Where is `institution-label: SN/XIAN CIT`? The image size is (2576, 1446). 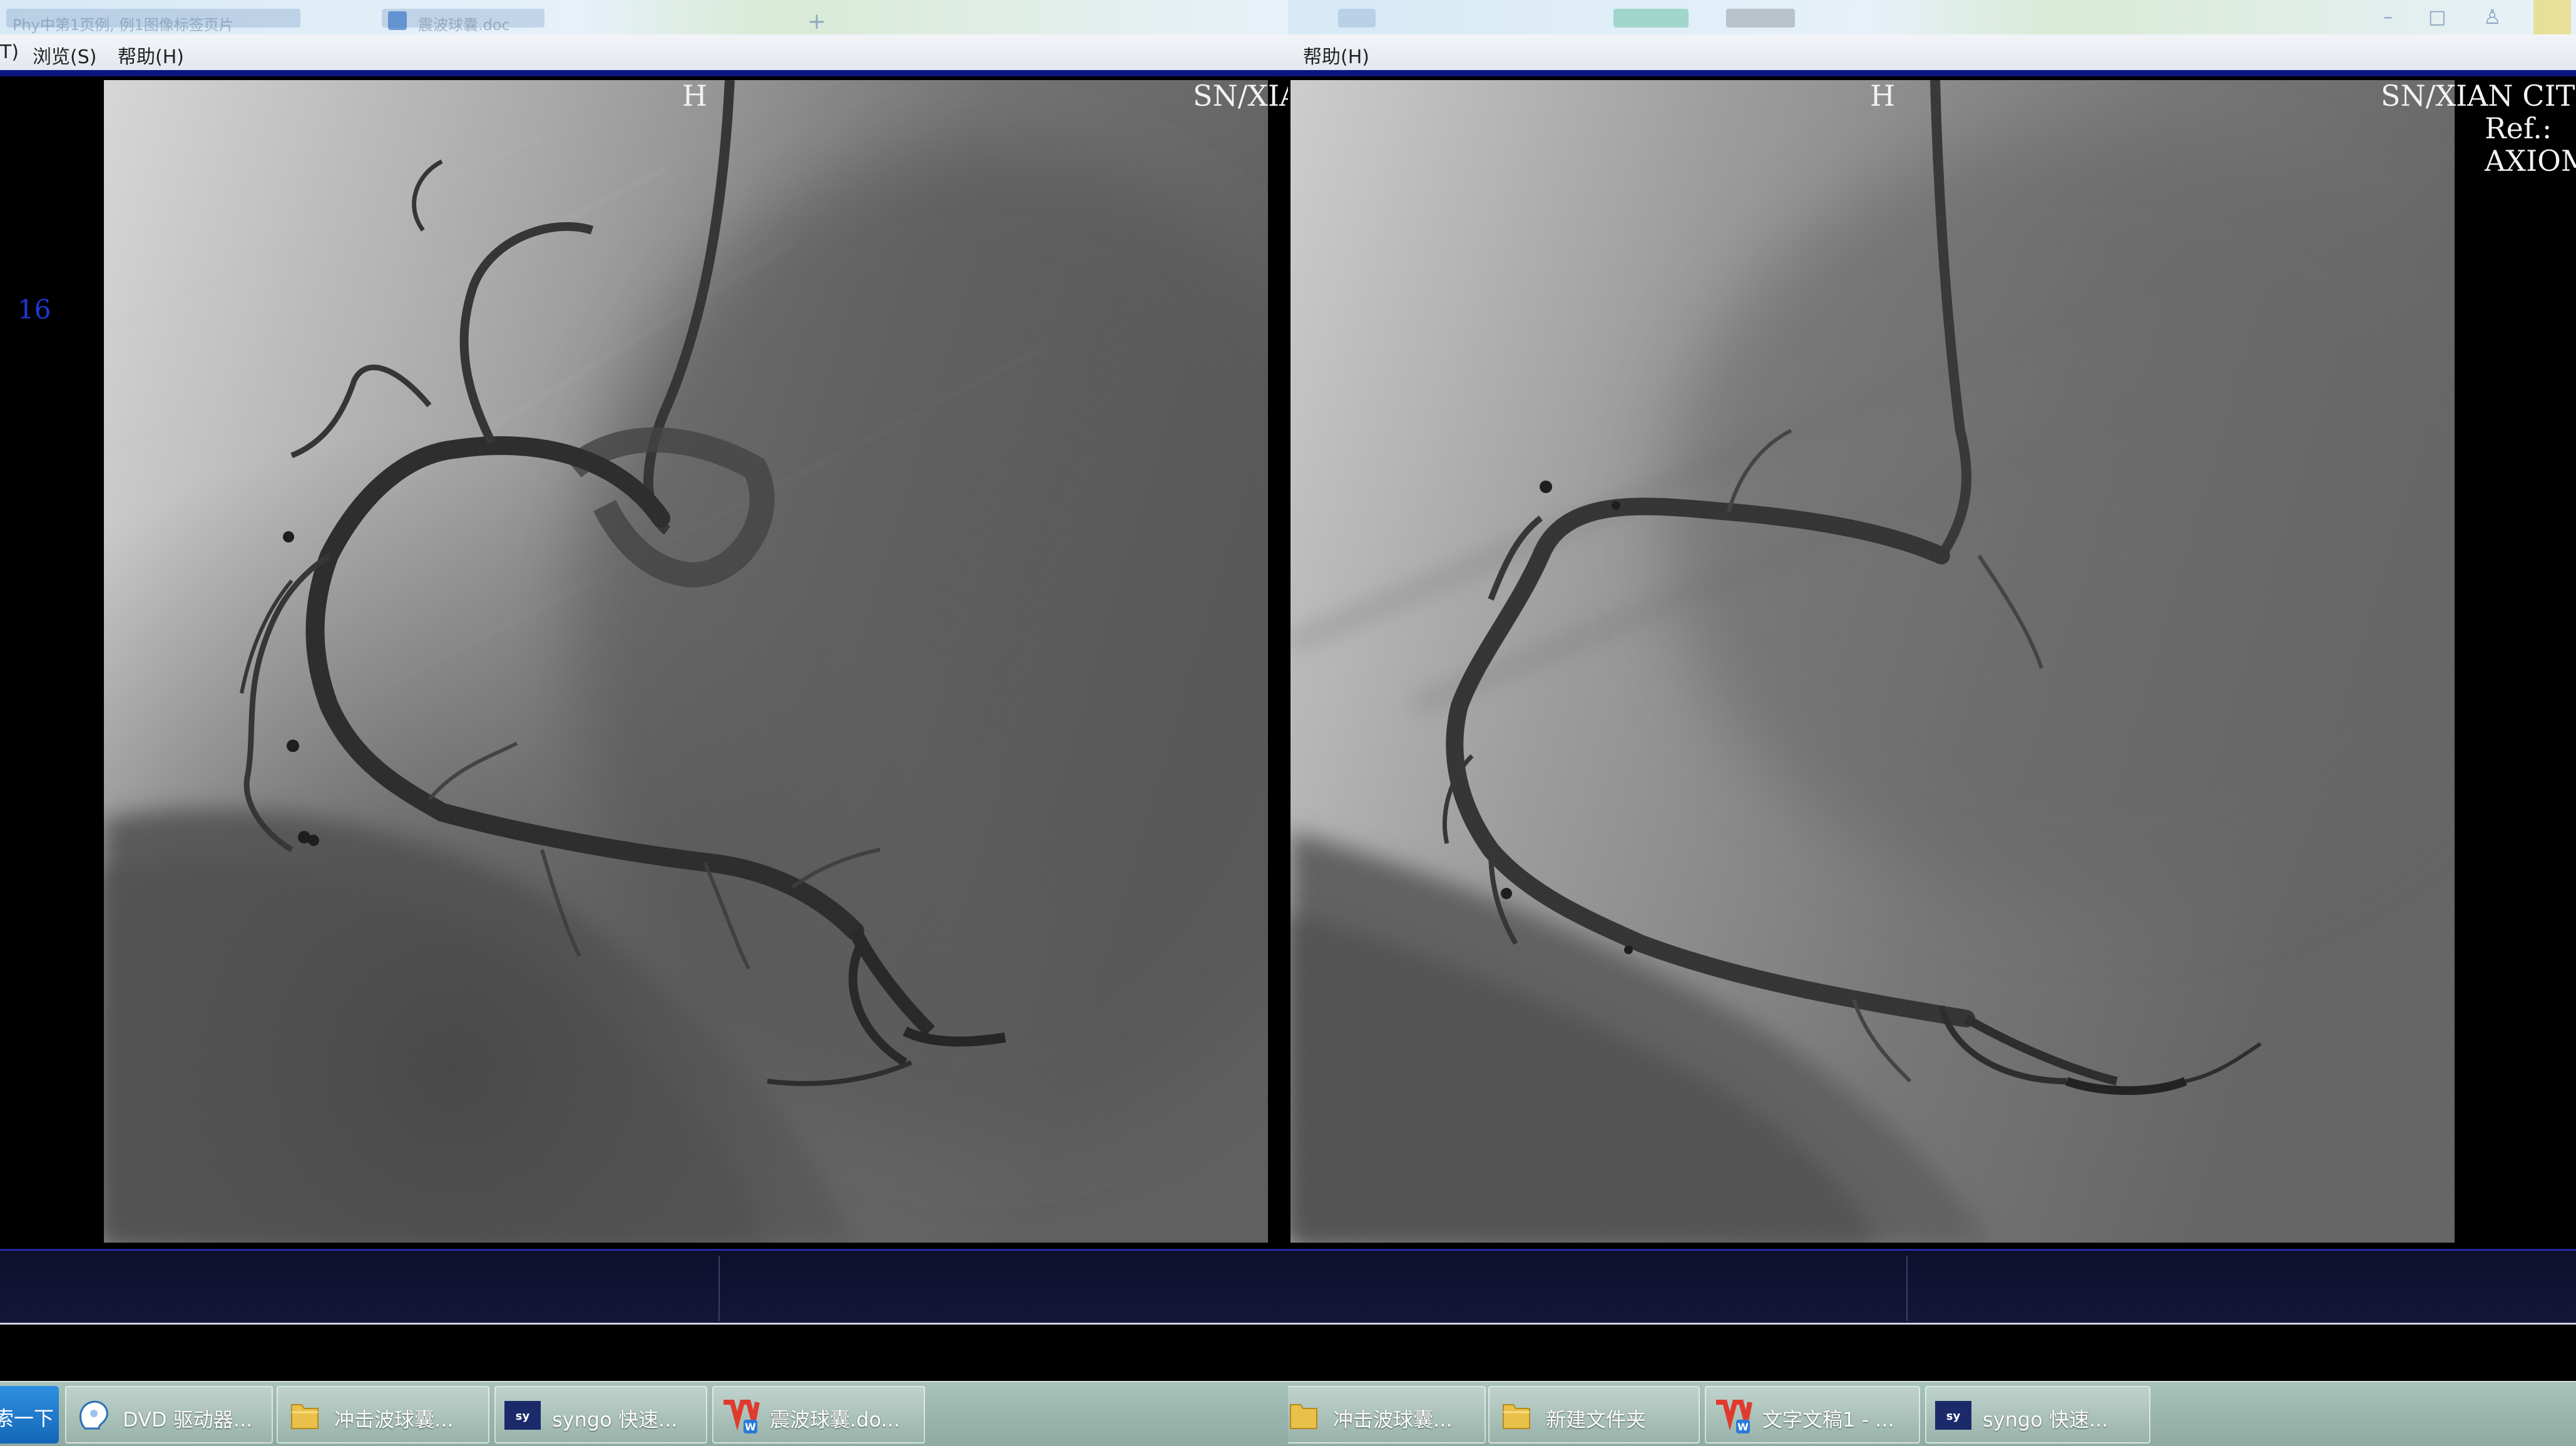 institution-label: SN/XIAN CIT is located at coordinates (2478, 96).